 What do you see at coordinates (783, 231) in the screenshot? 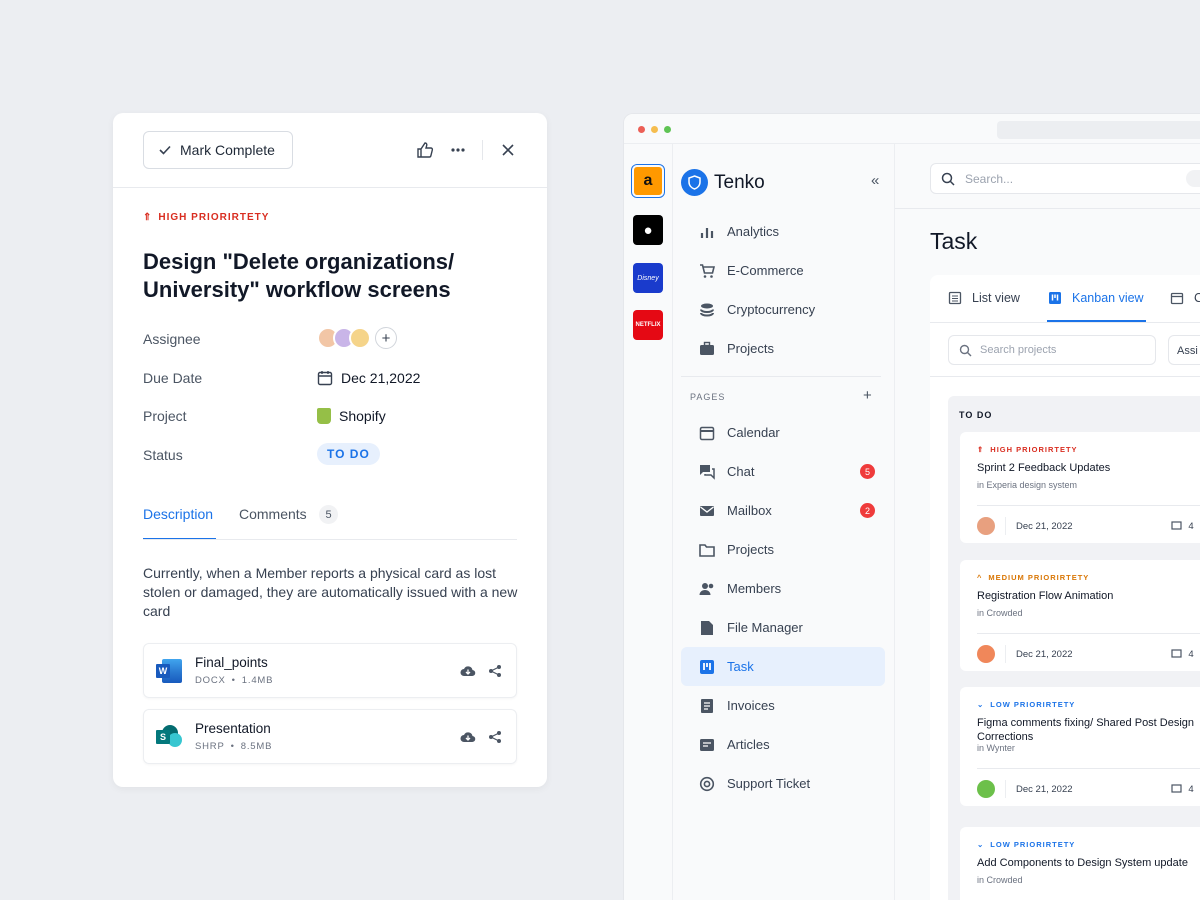
I see `sidebar-item-analytics: Analytics` at bounding box center [783, 231].